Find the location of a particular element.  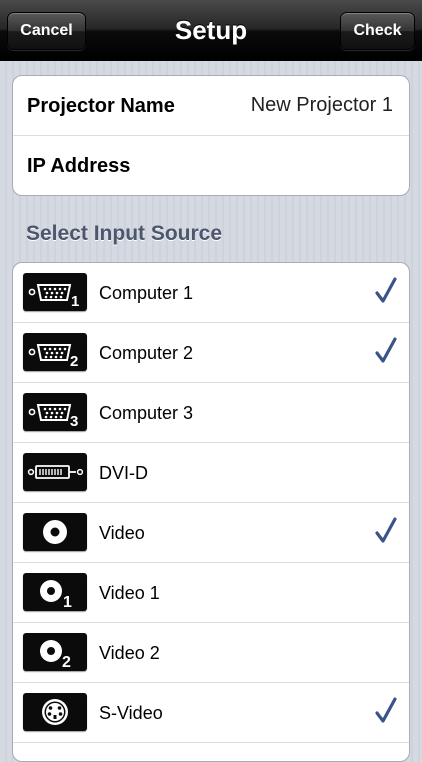

section-header: Select Input Source is located at coordinates (124, 233).